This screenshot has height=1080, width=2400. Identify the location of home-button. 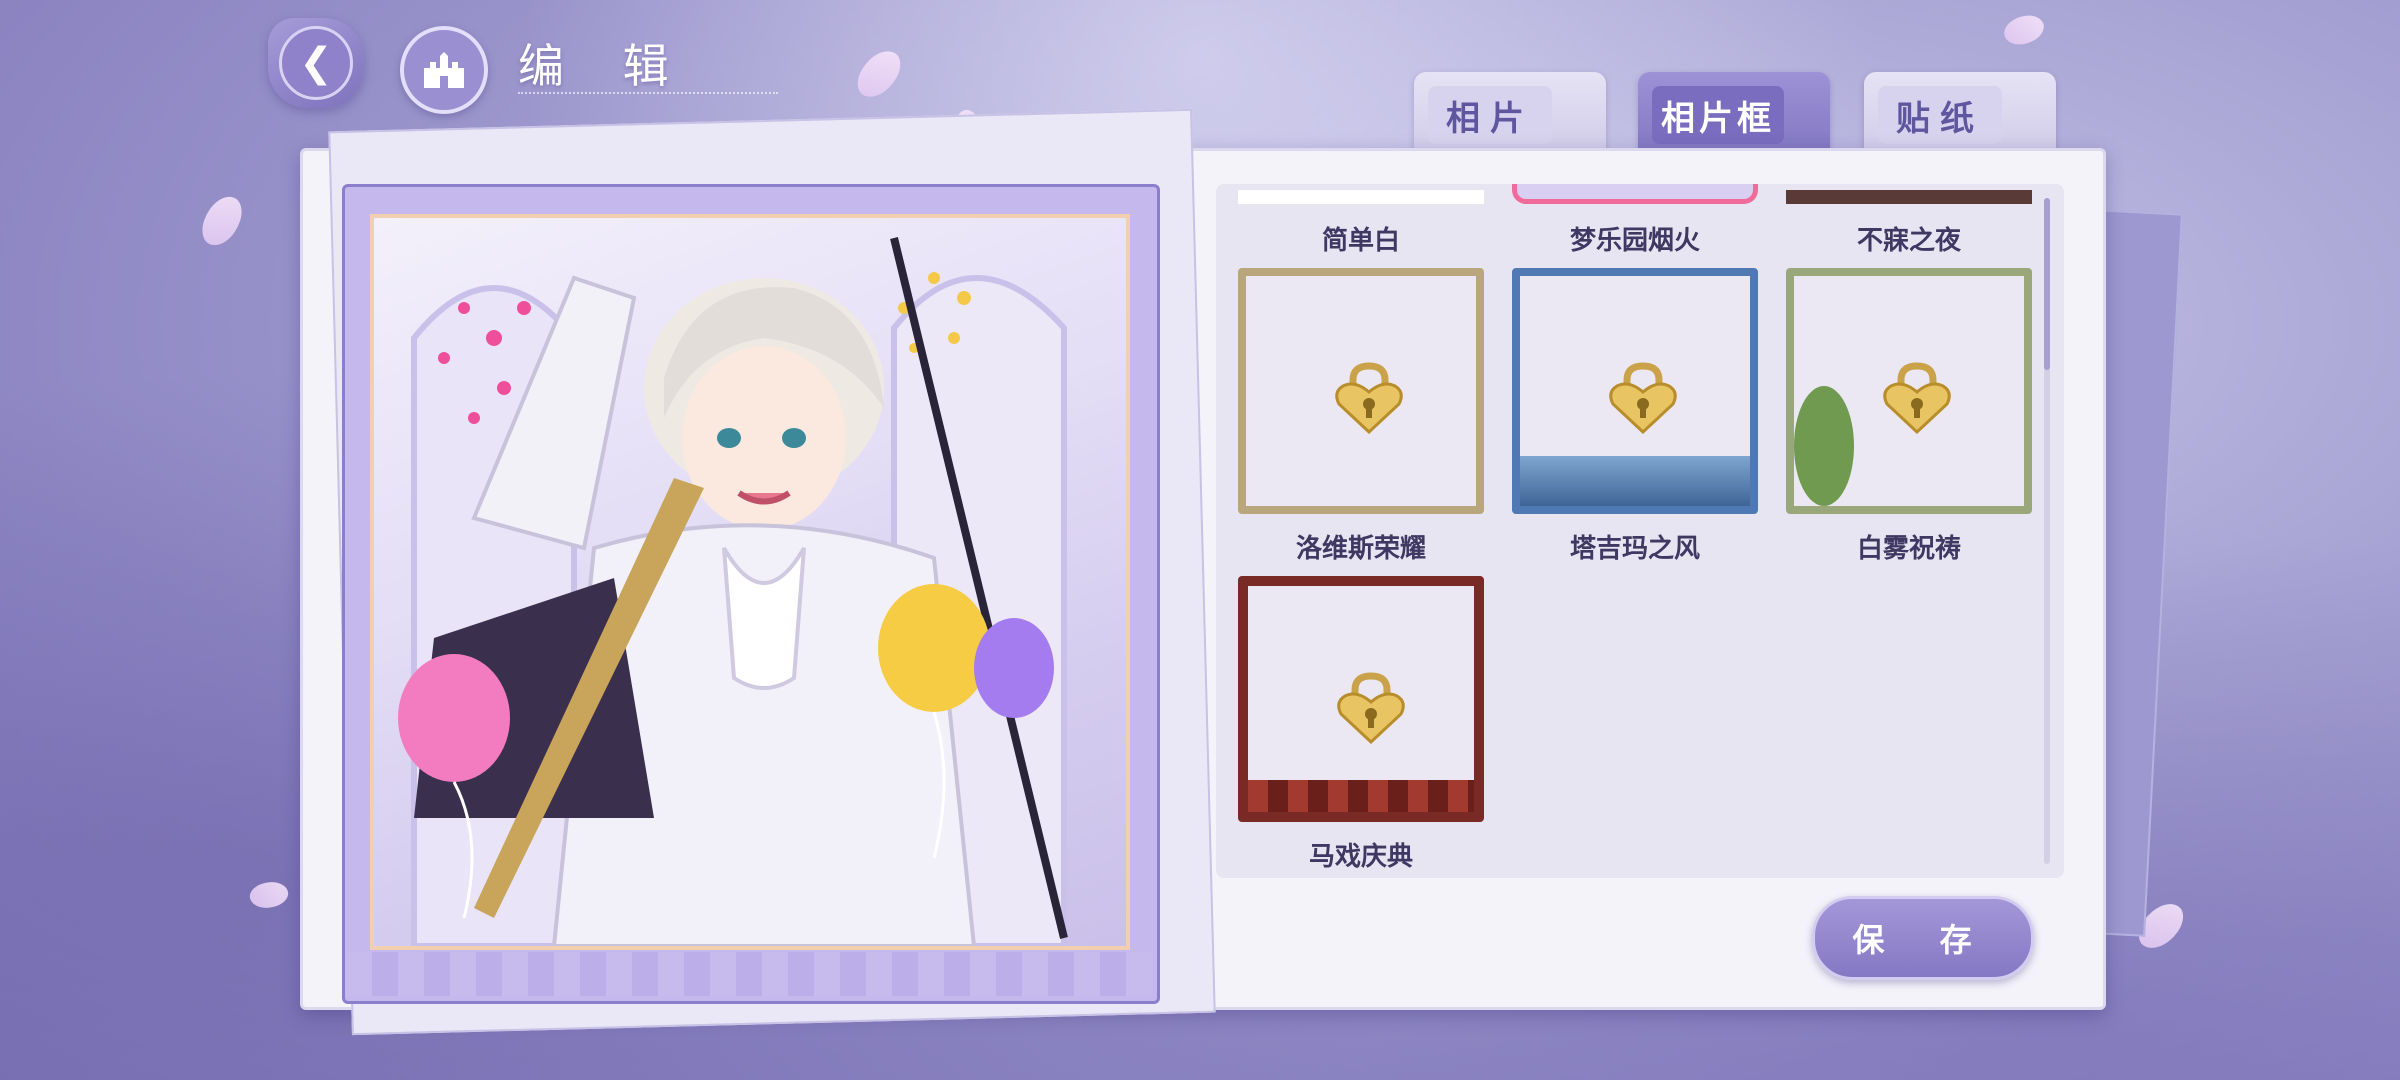
(444, 70).